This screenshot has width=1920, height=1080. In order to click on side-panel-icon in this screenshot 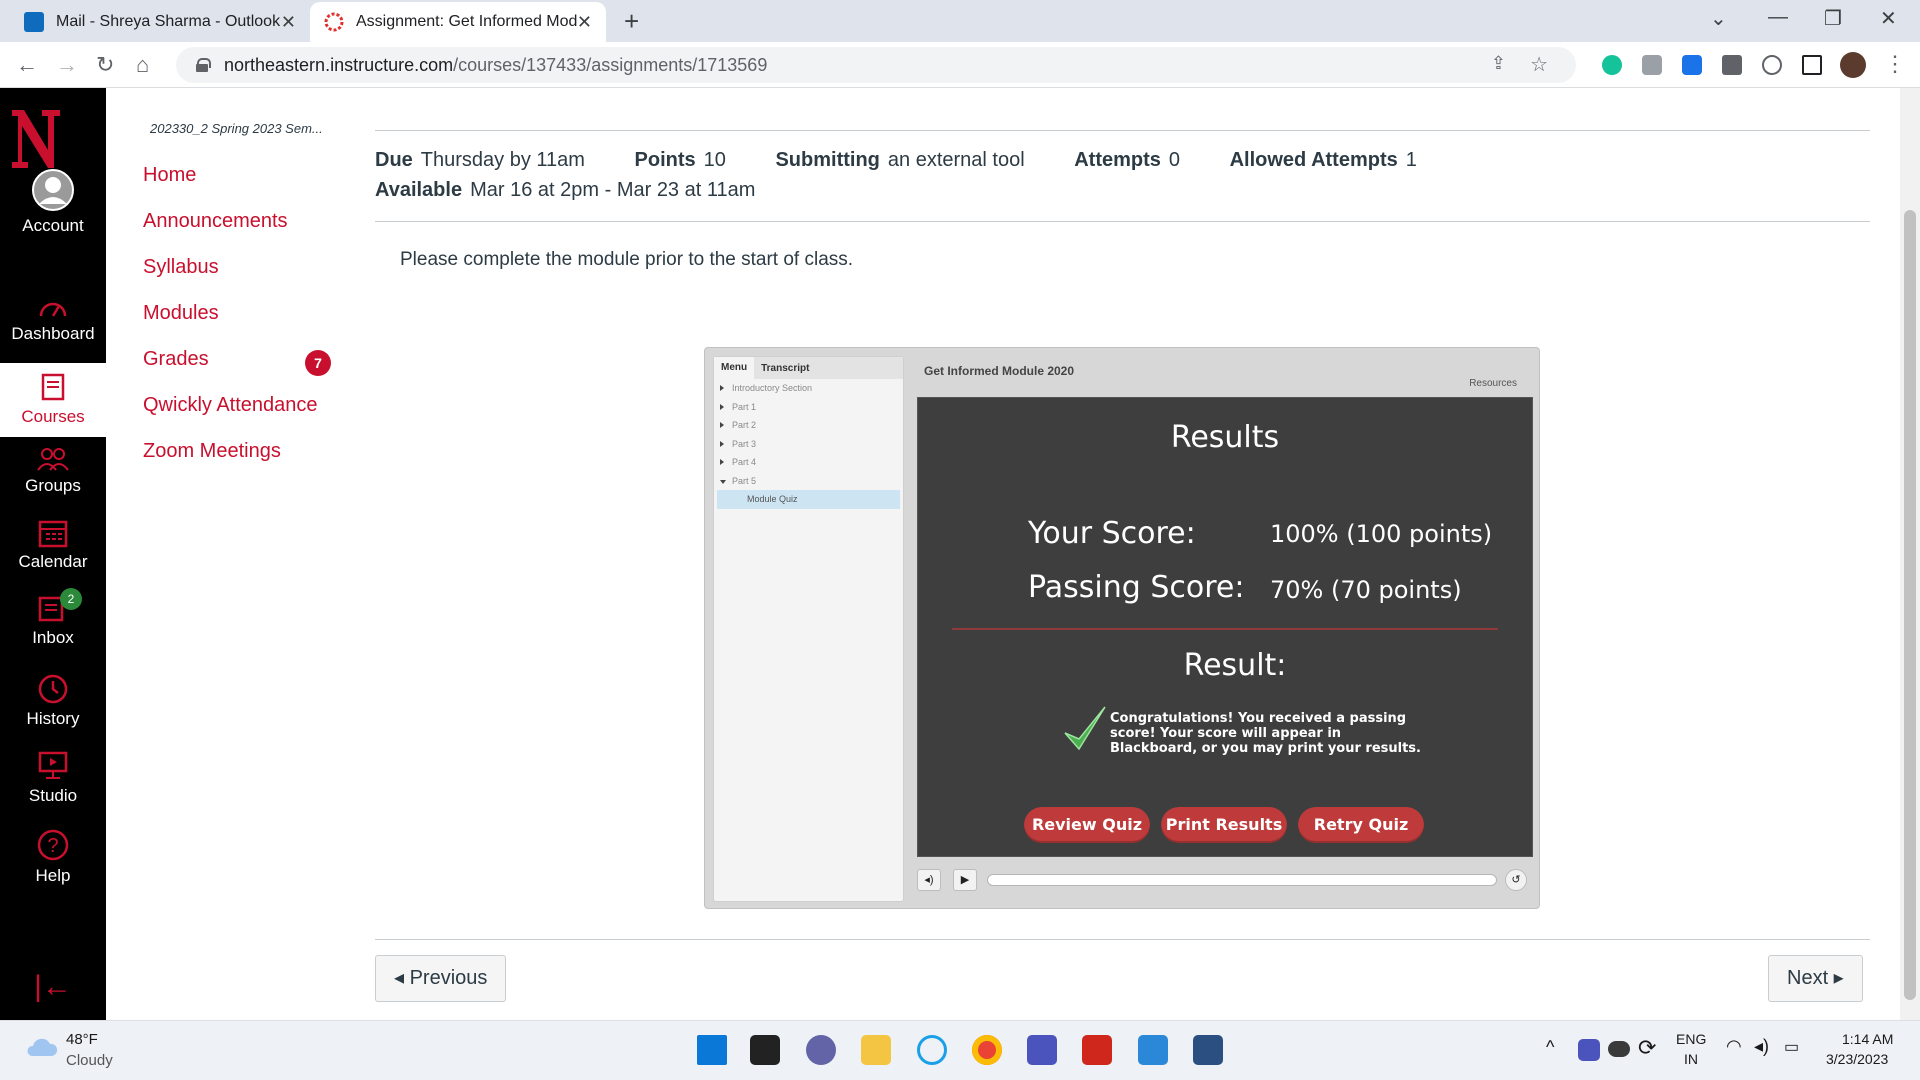, I will do `click(1812, 65)`.